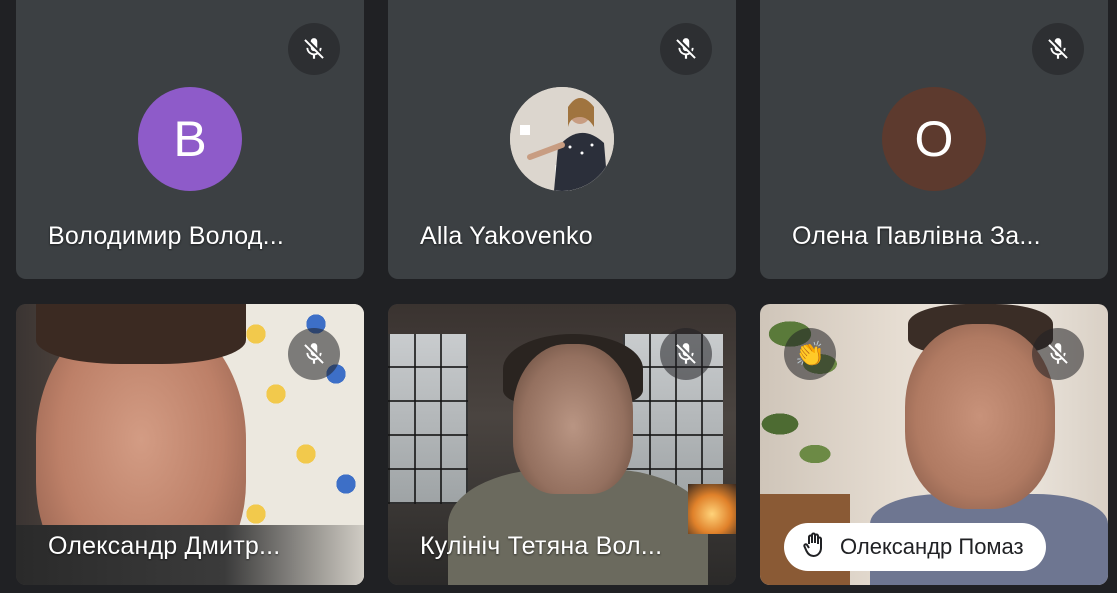 This screenshot has width=1117, height=593. Describe the element at coordinates (814, 547) in the screenshot. I see `raised-hand-icon` at that location.